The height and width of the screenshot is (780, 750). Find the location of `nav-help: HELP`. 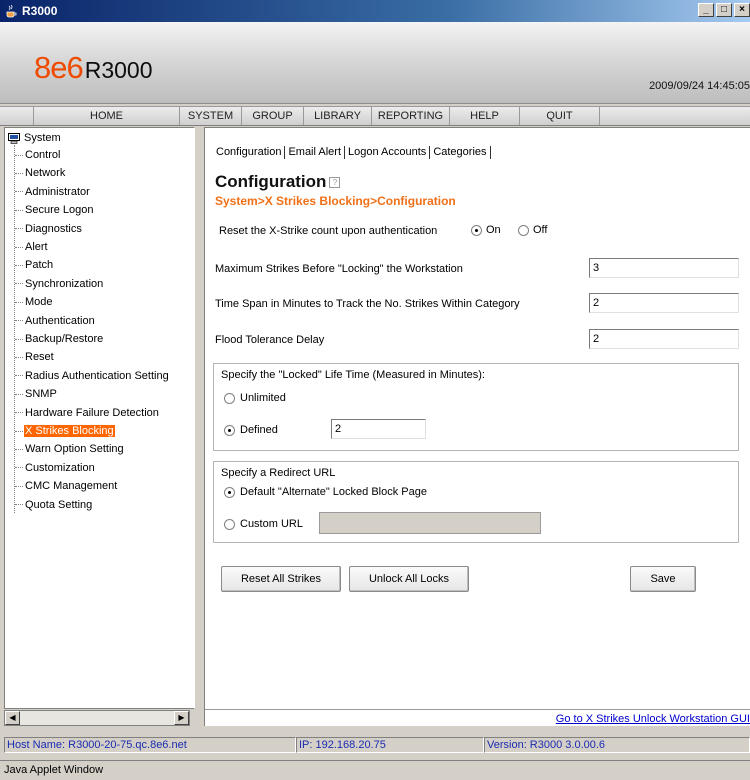

nav-help: HELP is located at coordinates (485, 116).